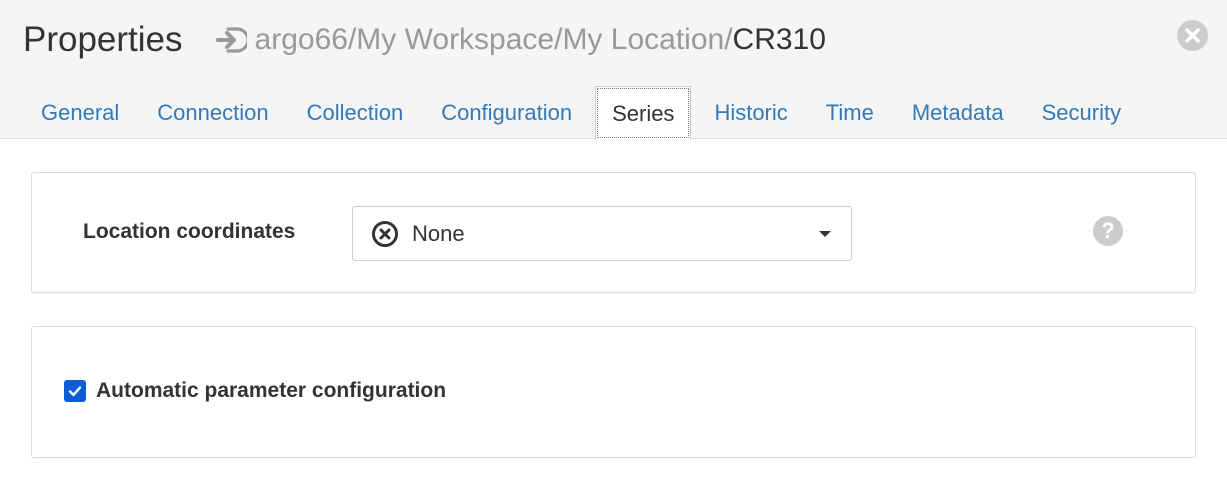 Image resolution: width=1227 pixels, height=486 pixels. I want to click on tab-configuration: Configuration, so click(506, 112).